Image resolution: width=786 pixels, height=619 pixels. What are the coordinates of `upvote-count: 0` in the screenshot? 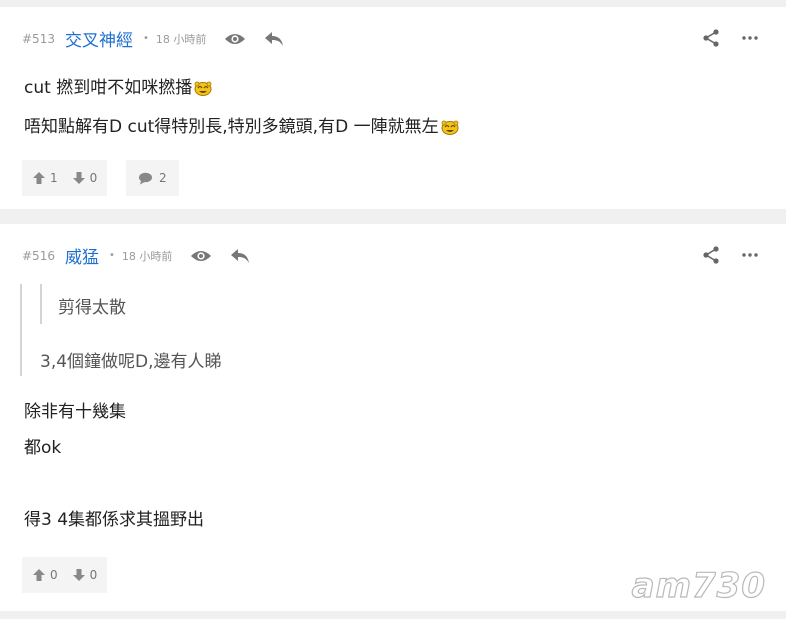 It's located at (54, 575).